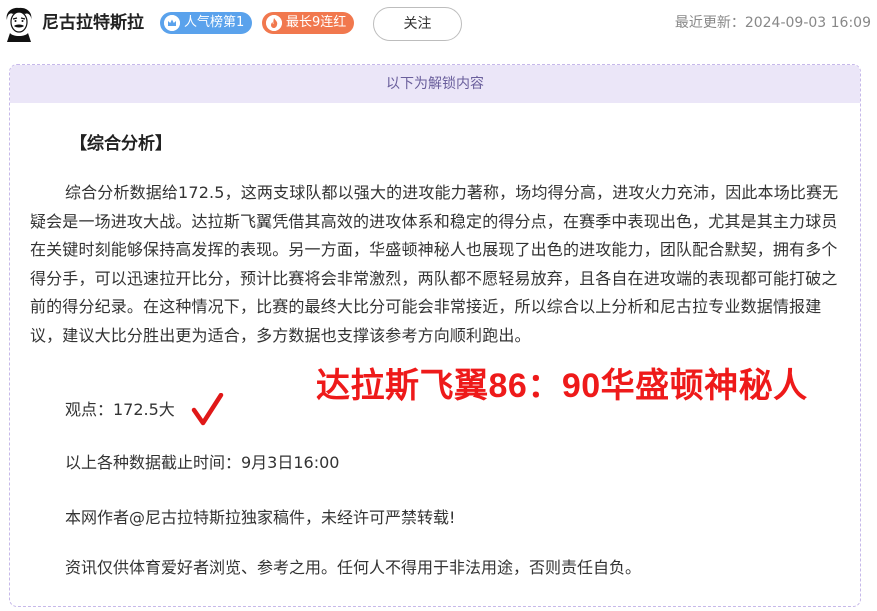 The image size is (877, 611). I want to click on viewpoint-text: 观点：172.5大, so click(120, 409).